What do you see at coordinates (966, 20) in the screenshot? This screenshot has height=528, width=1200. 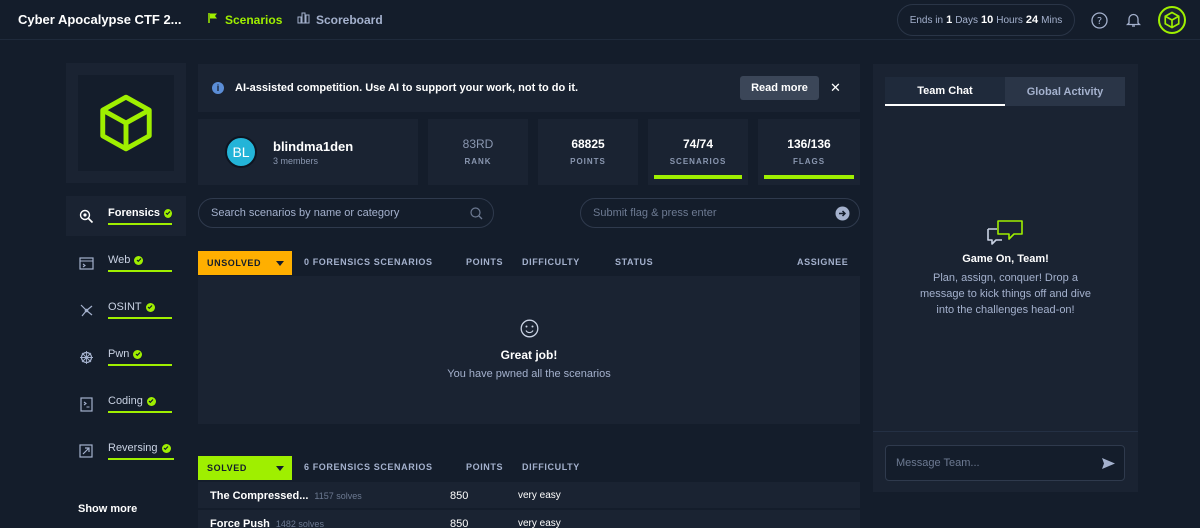 I see `timer-days-unit: Days` at bounding box center [966, 20].